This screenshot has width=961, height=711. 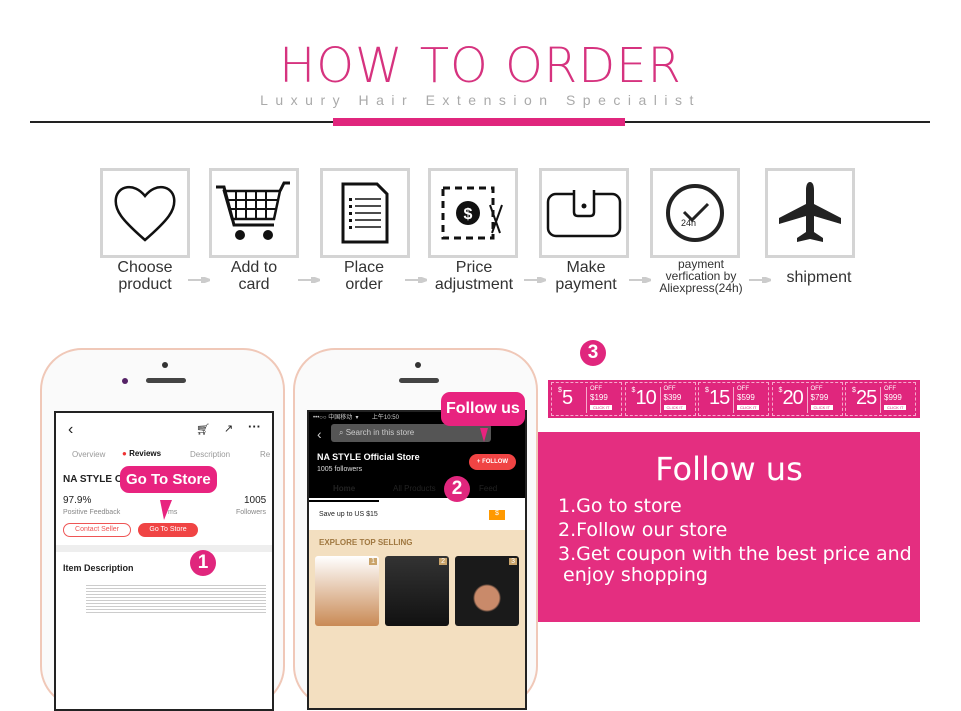 What do you see at coordinates (94, 479) in the screenshot?
I see `store-name: NA STYLE Of` at bounding box center [94, 479].